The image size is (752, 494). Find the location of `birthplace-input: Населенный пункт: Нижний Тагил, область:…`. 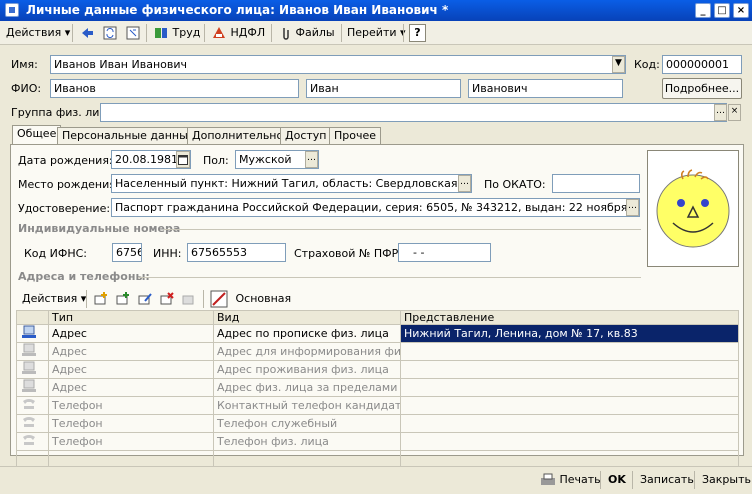

birthplace-input: Населенный пункт: Нижний Тагил, область:… is located at coordinates (291, 183).